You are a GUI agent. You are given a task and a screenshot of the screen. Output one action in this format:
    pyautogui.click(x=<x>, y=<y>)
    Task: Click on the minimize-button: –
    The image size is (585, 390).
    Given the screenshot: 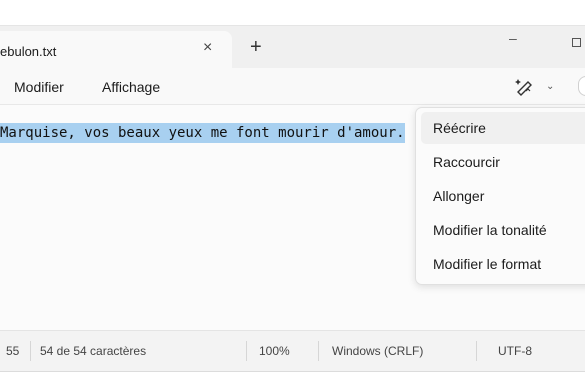 What is the action you would take?
    pyautogui.click(x=513, y=38)
    